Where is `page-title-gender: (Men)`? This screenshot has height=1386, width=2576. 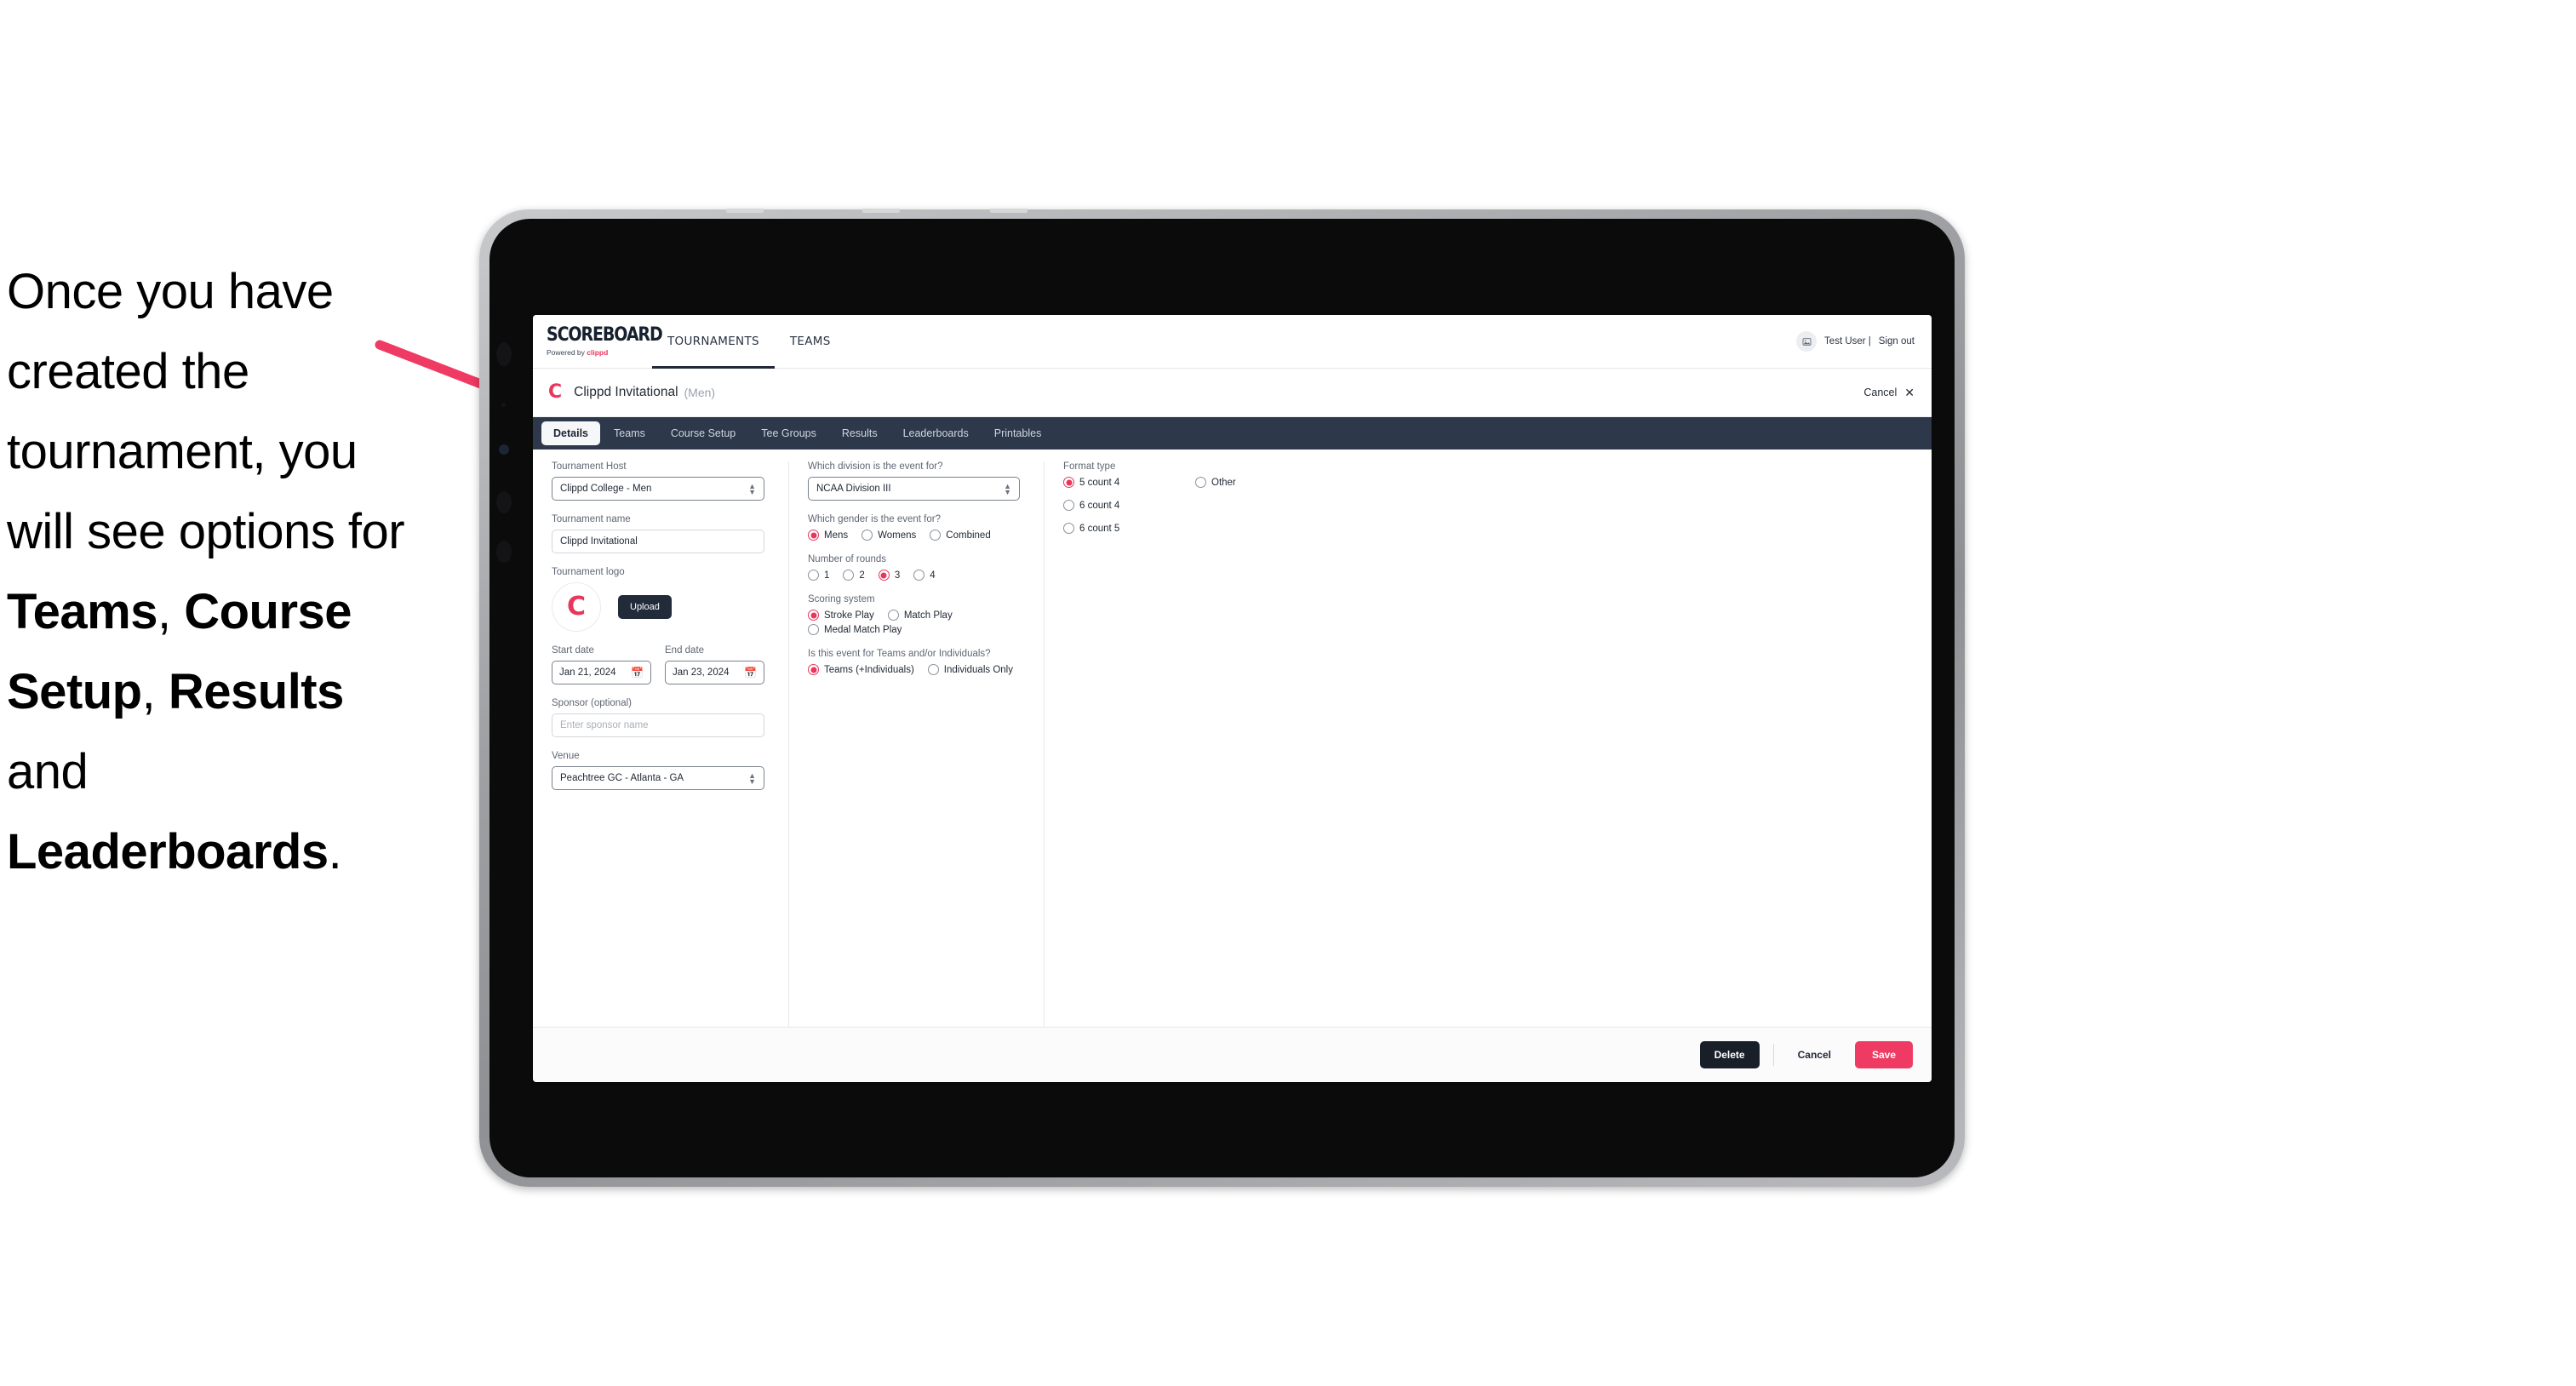
page-title-gender: (Men) is located at coordinates (700, 392).